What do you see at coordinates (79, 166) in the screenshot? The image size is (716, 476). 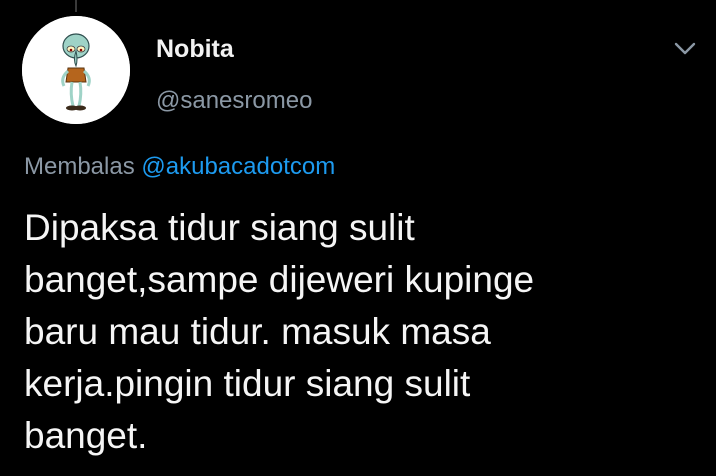 I see `reply-prefix-label: Membalas` at bounding box center [79, 166].